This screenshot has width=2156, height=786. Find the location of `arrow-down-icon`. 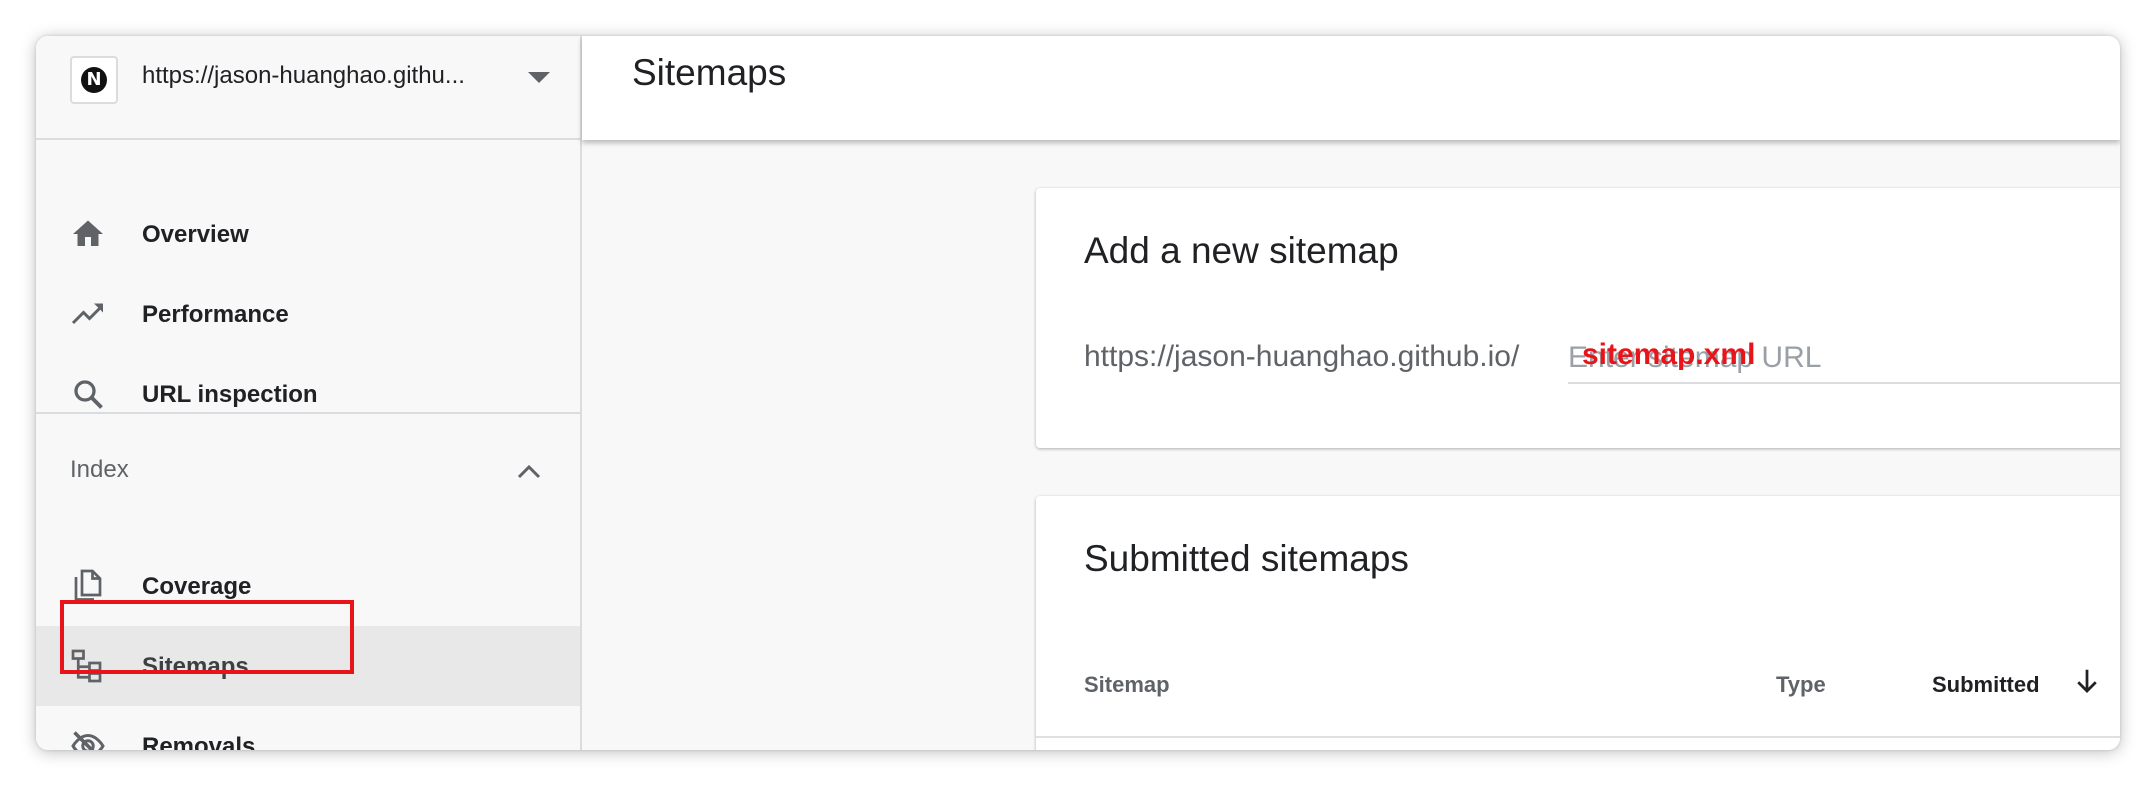

arrow-down-icon is located at coordinates (2087, 681).